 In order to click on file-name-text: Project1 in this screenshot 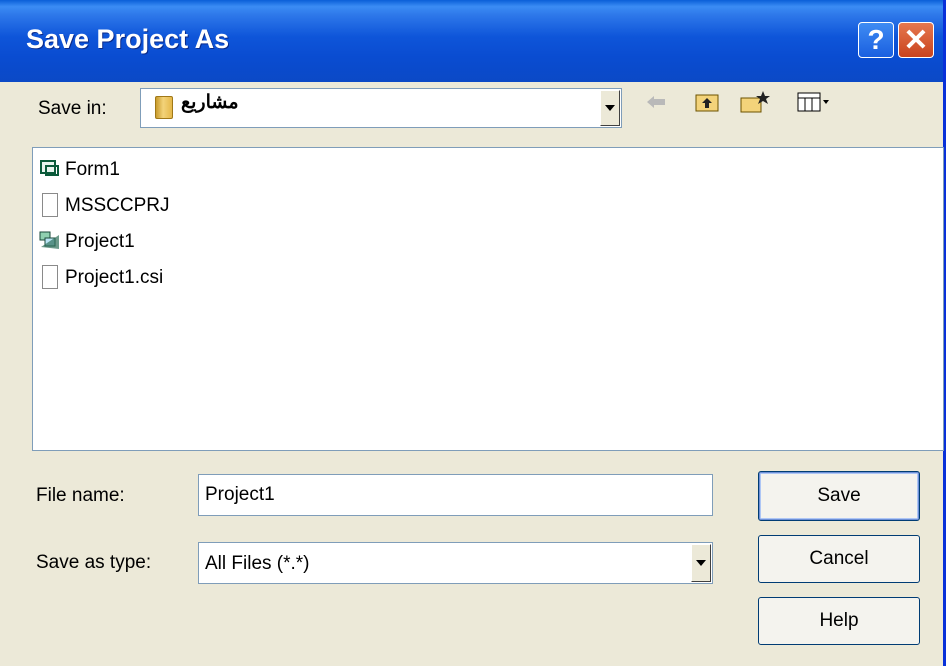, I will do `click(100, 241)`.